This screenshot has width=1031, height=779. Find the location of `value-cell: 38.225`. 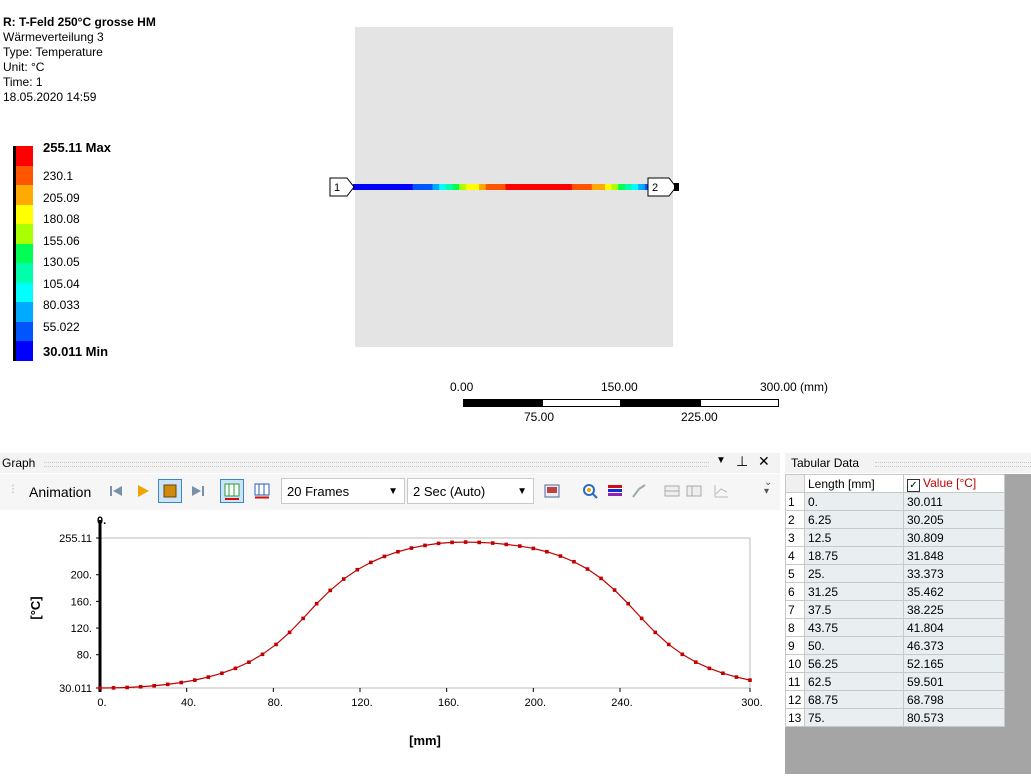

value-cell: 38.225 is located at coordinates (954, 609).